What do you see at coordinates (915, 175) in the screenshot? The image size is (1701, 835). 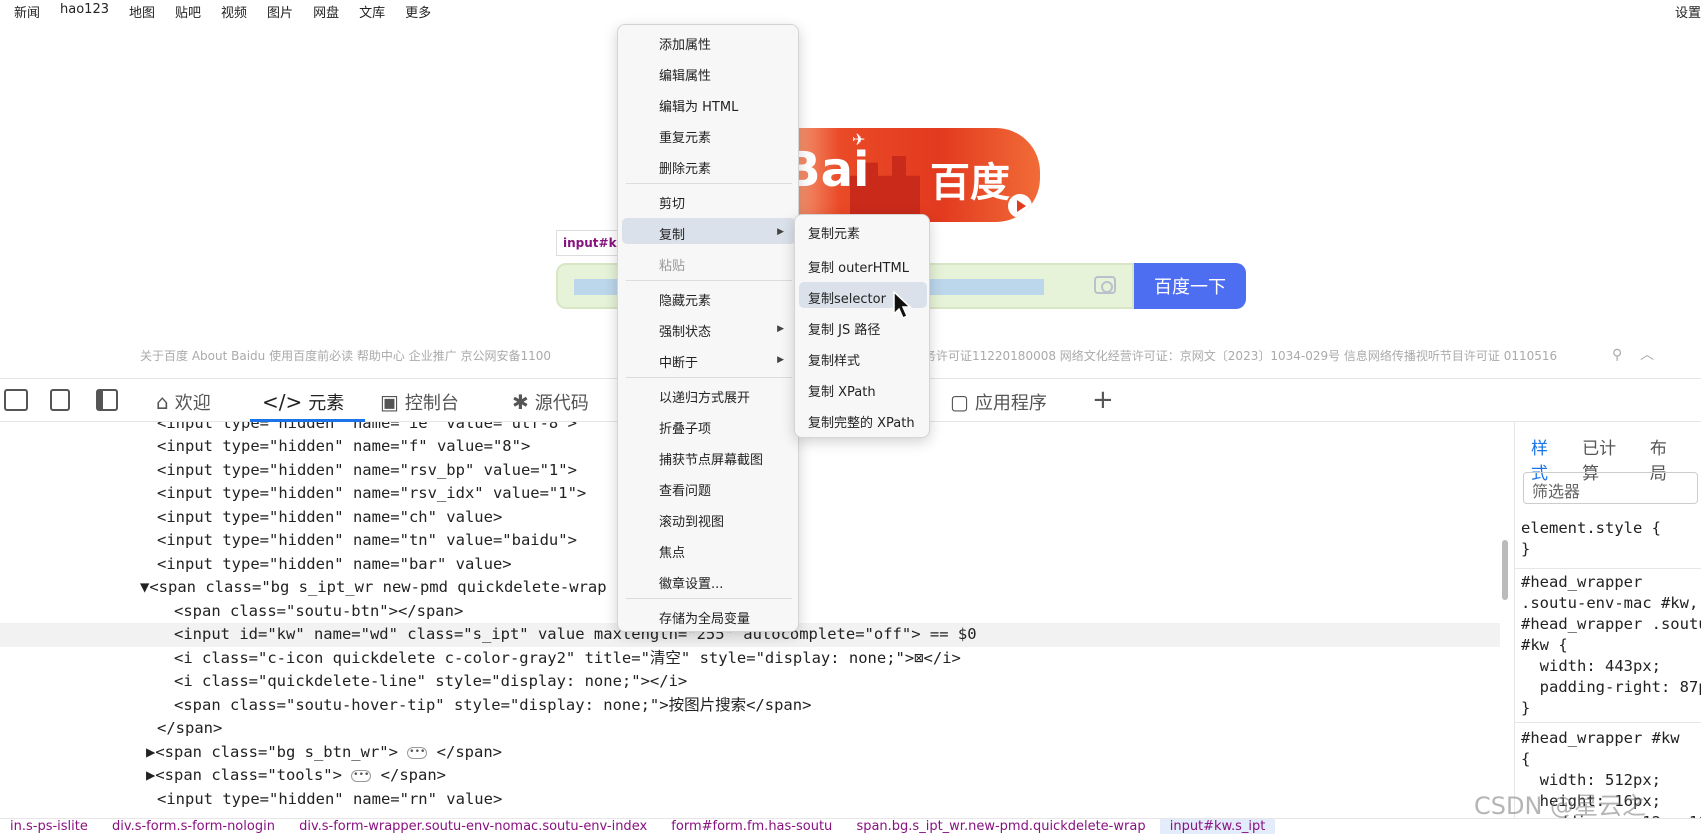 I see `baidu-logo: Bai 百度` at bounding box center [915, 175].